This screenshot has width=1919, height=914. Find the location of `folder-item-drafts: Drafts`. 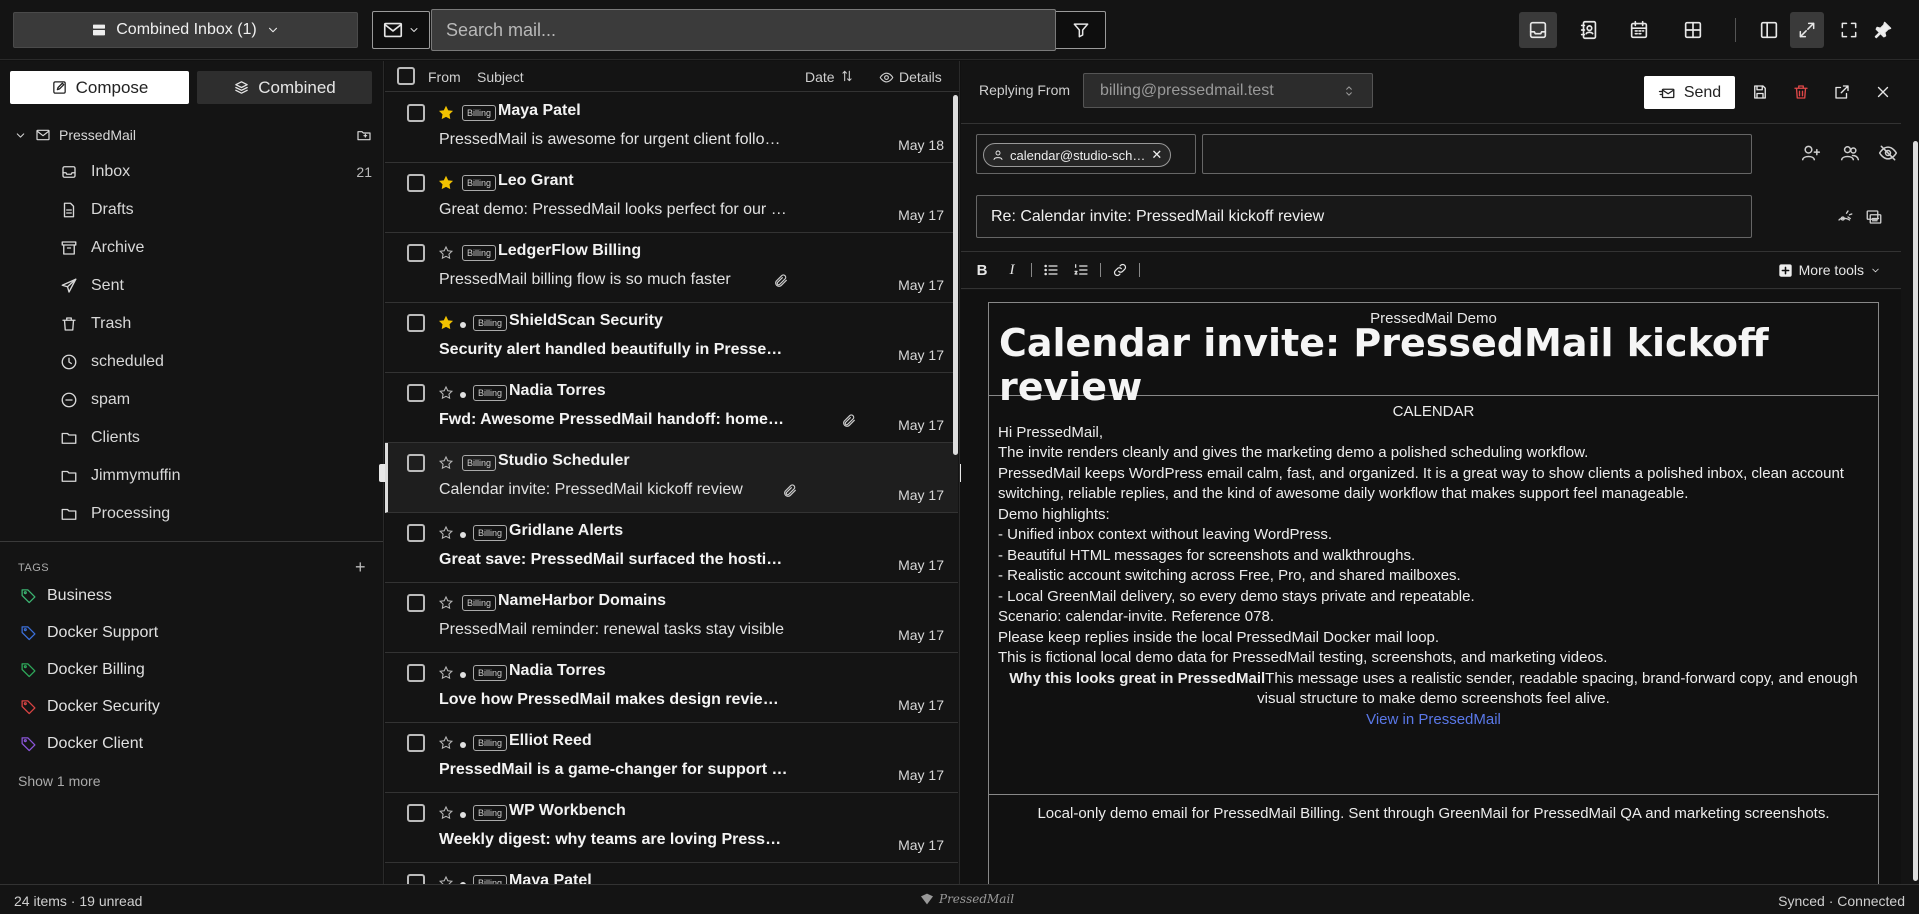

folder-item-drafts: Drafts is located at coordinates (192, 210).